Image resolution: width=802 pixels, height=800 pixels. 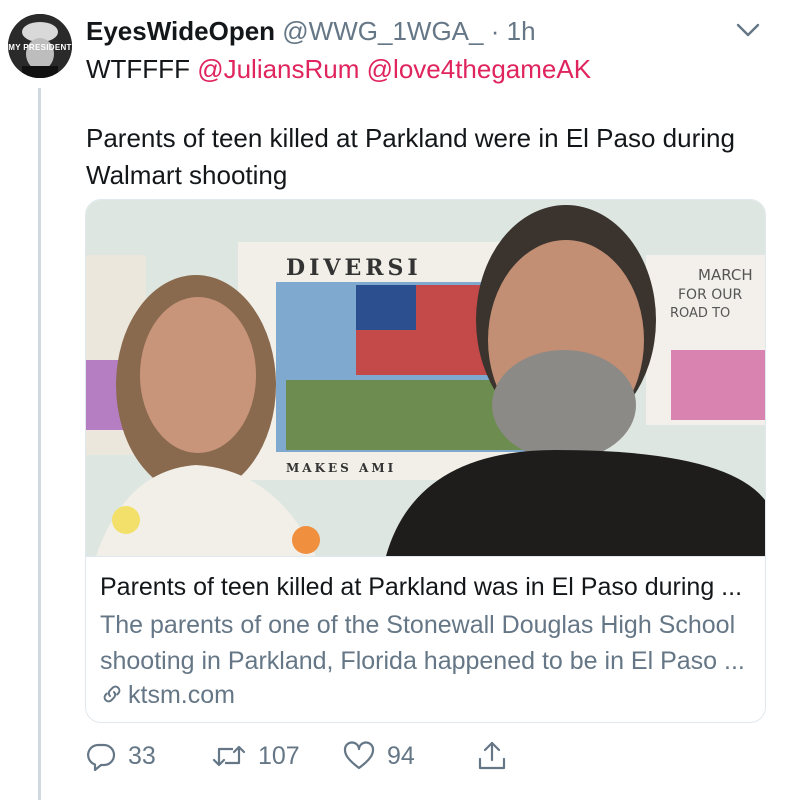 What do you see at coordinates (710, 295) in the screenshot?
I see `sign-text: FOR OUR` at bounding box center [710, 295].